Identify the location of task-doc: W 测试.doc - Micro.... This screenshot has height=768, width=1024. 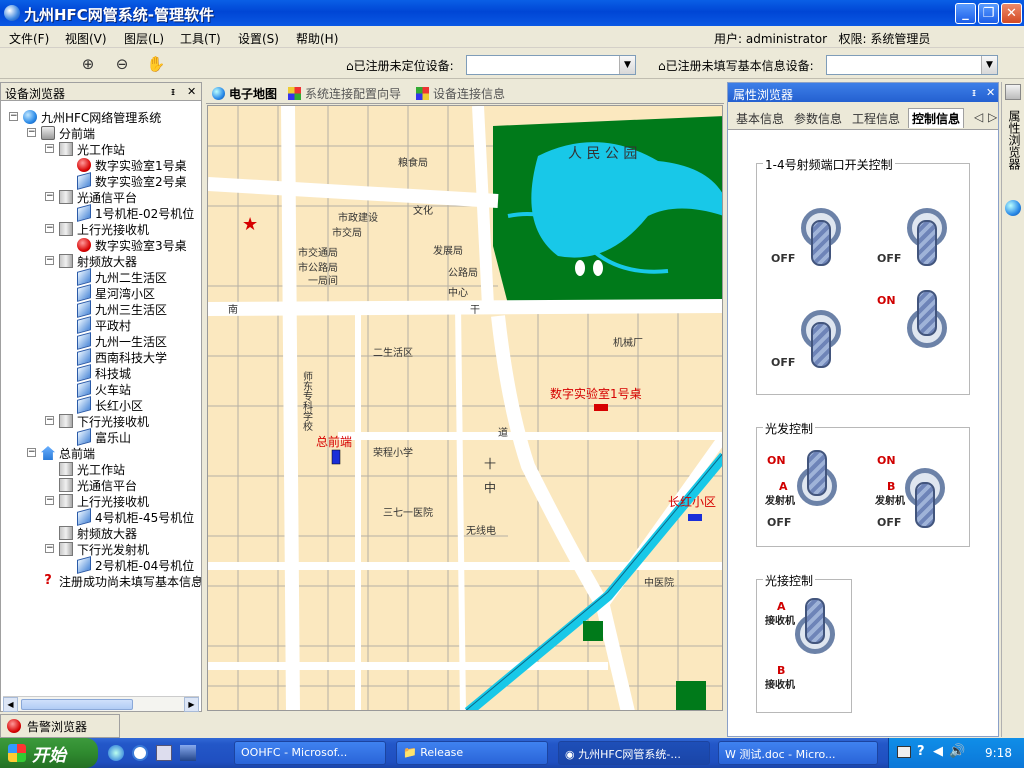
(798, 753).